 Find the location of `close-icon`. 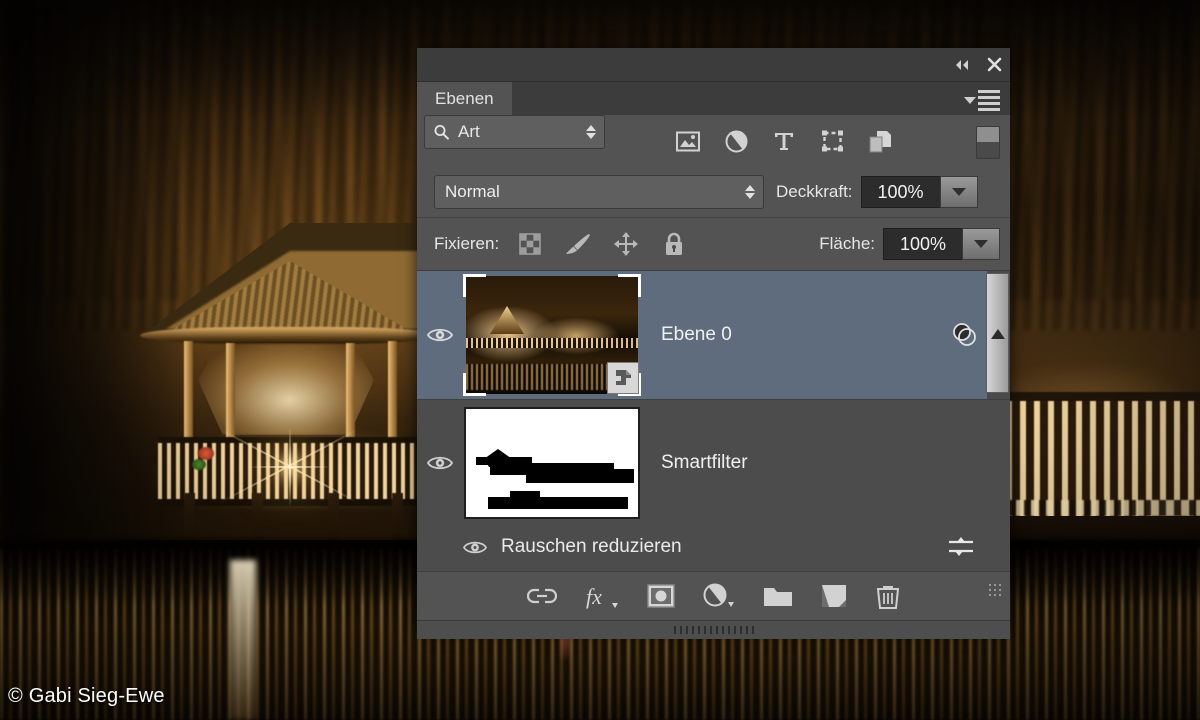

close-icon is located at coordinates (994, 64).